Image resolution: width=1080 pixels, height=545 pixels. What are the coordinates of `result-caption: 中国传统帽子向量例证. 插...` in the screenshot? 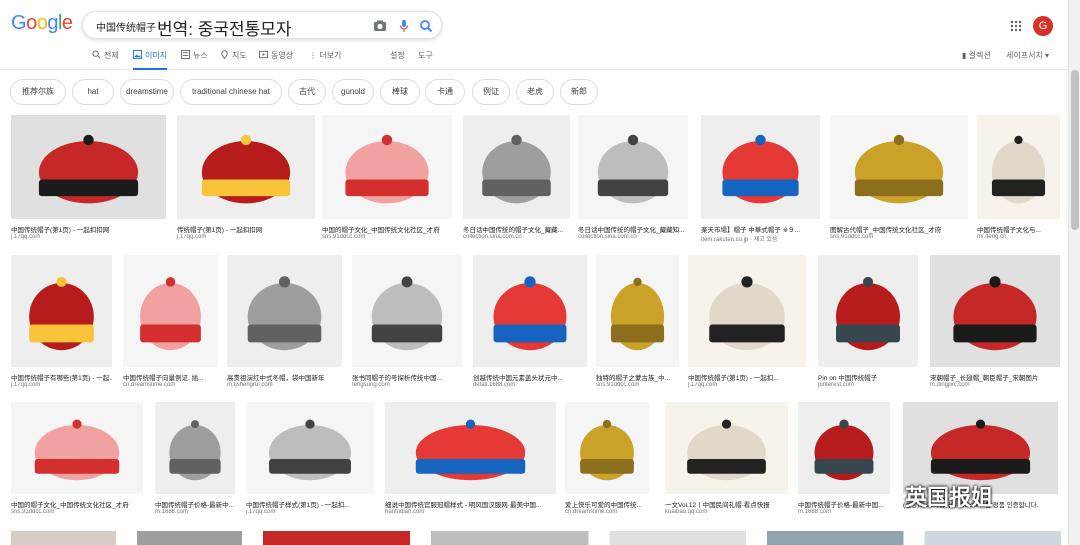 It's located at (170, 377).